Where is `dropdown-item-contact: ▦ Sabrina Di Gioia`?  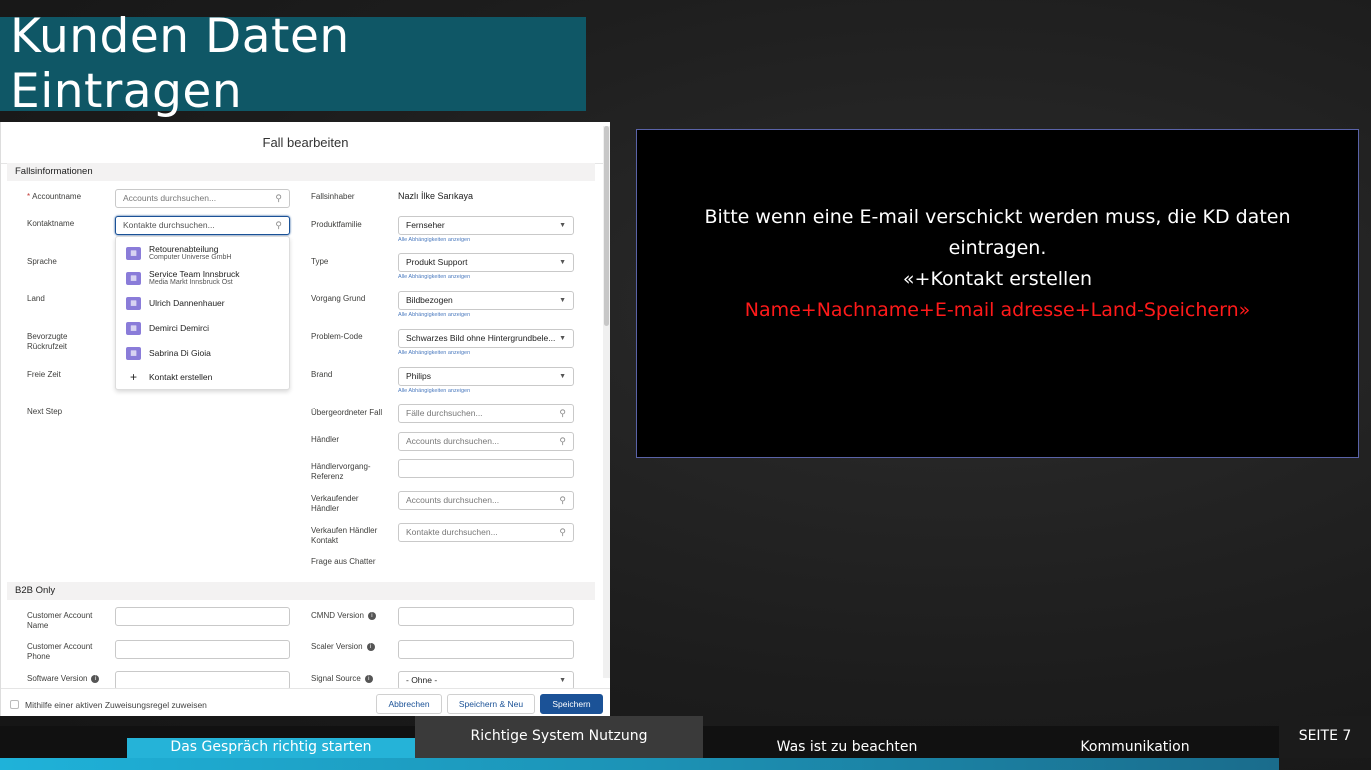 dropdown-item-contact: ▦ Sabrina Di Gioia is located at coordinates (168, 353).